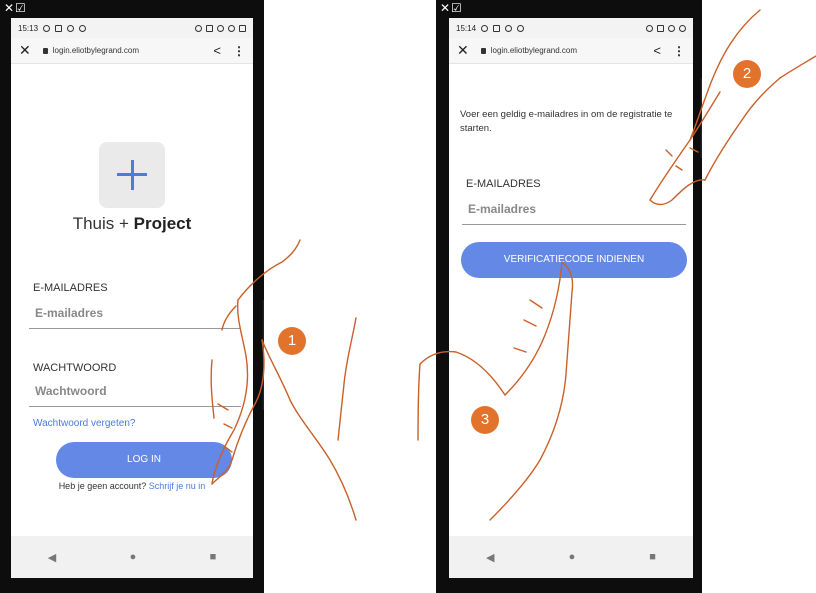 The width and height of the screenshot is (816, 593). What do you see at coordinates (162, 223) in the screenshot?
I see `brand-bold: Project` at bounding box center [162, 223].